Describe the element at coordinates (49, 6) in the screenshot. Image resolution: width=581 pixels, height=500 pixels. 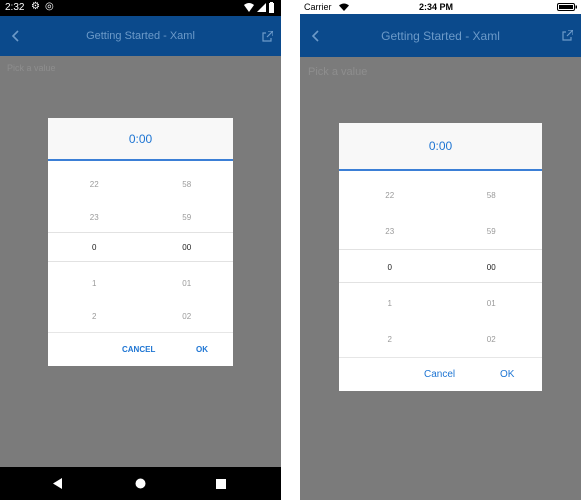
I see `sync-icon: ◎` at that location.